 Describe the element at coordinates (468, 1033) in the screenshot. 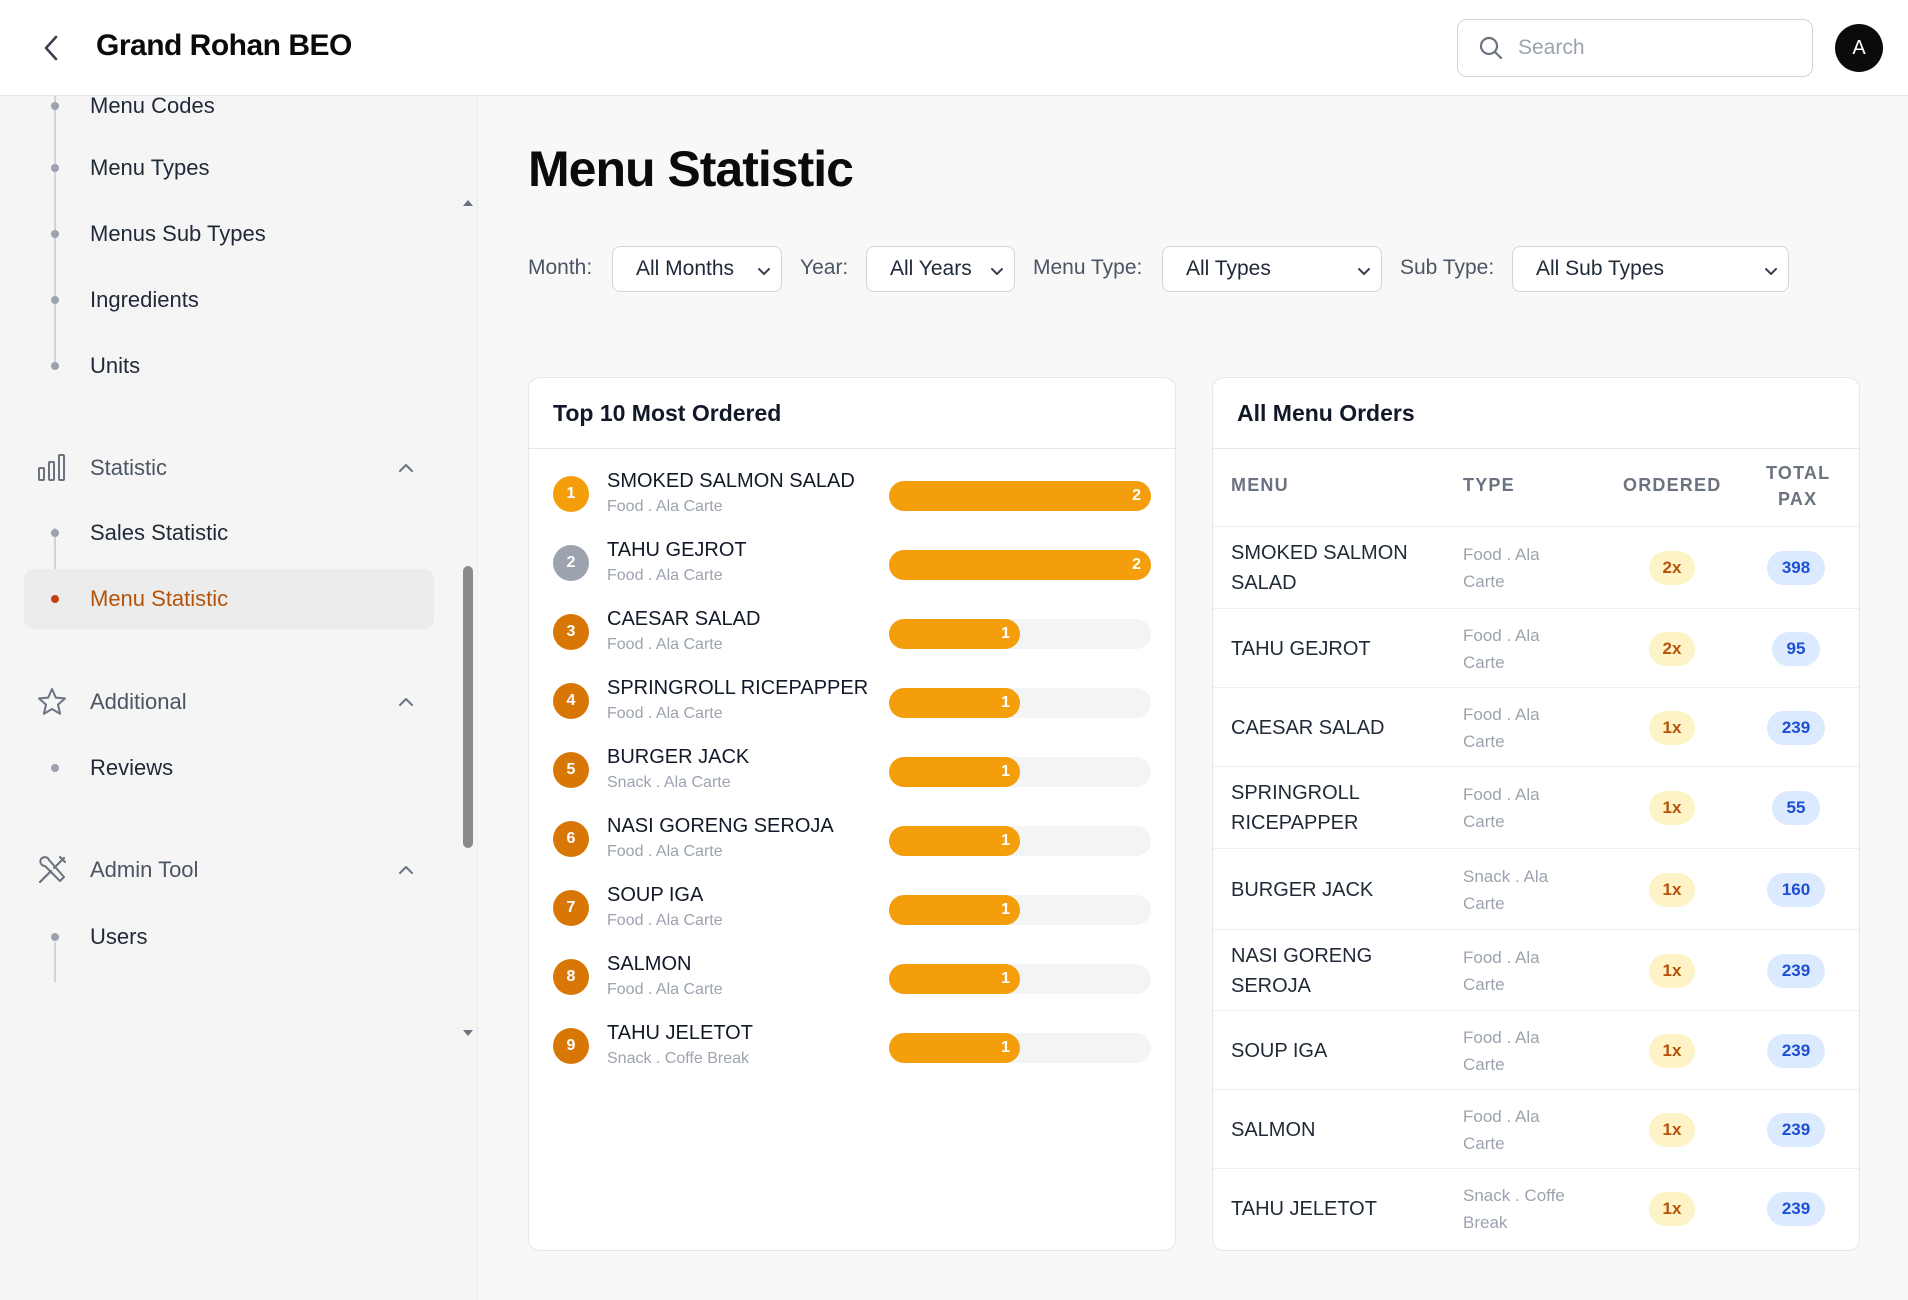

I see `scroll-down-arrow` at that location.